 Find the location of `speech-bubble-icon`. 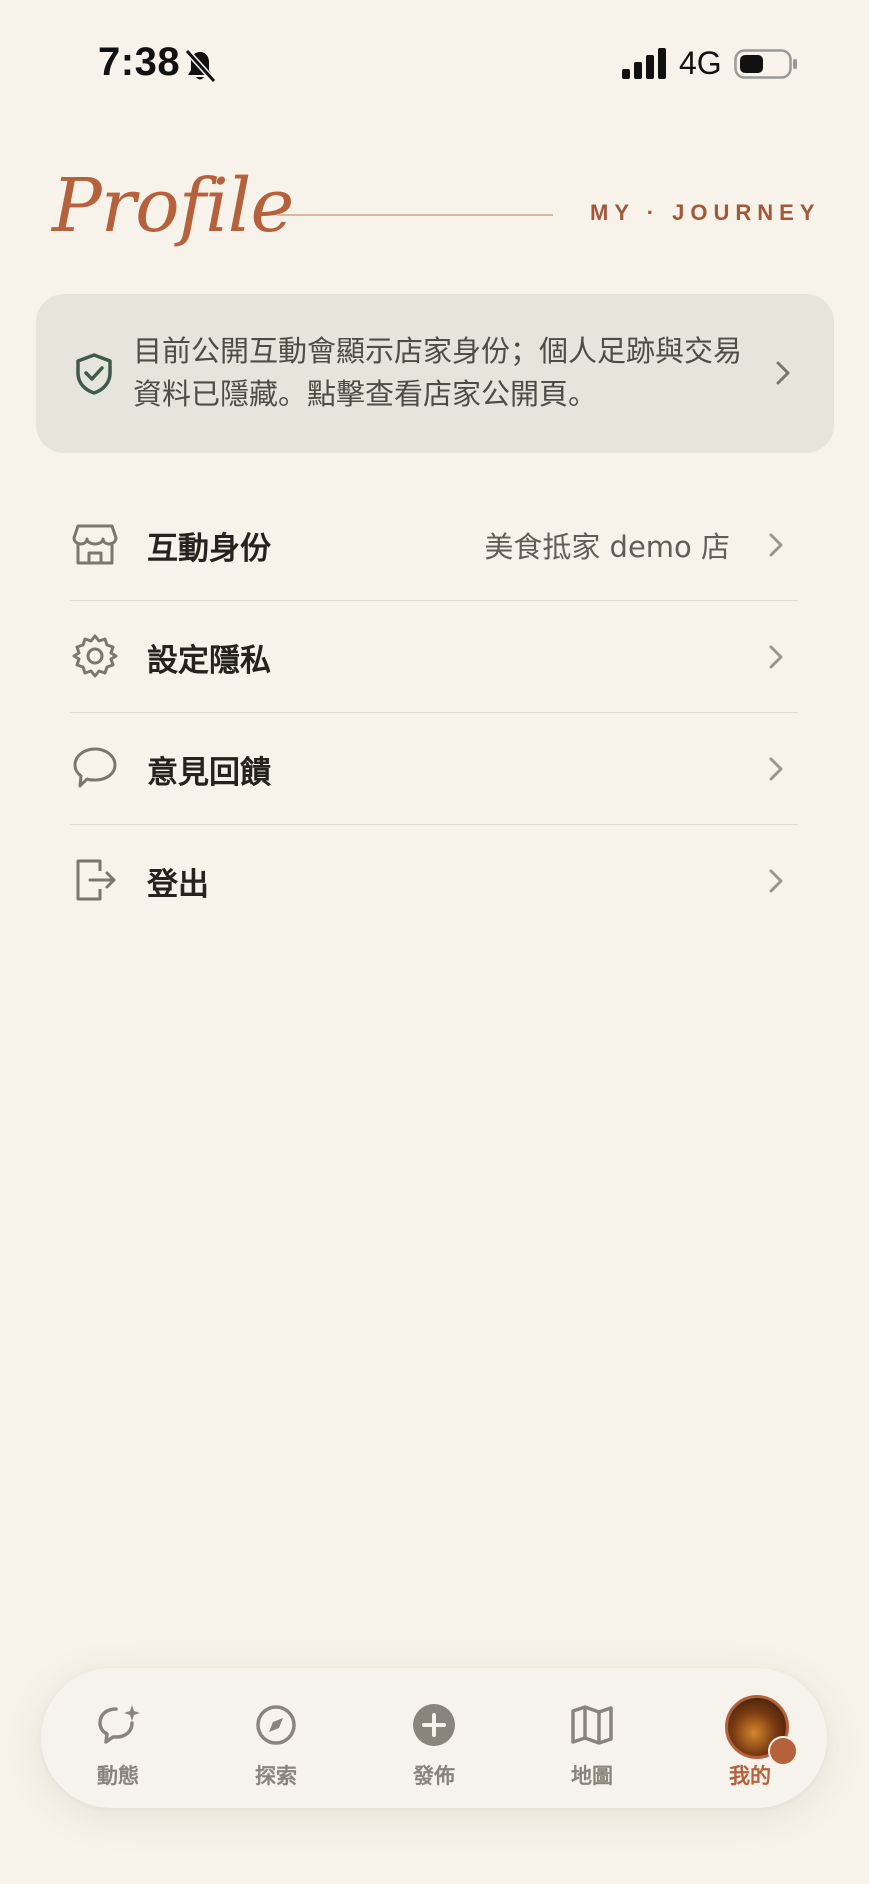

speech-bubble-icon is located at coordinates (95, 767).